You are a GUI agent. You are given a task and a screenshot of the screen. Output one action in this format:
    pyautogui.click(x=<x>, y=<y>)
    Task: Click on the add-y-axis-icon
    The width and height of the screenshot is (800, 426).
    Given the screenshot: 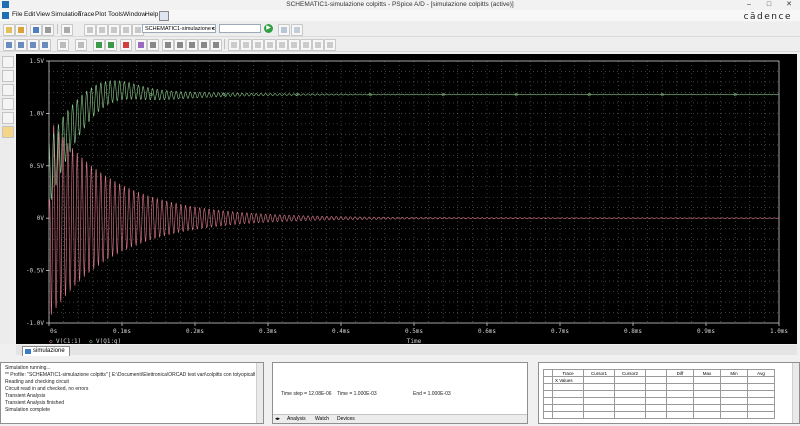 What is the action you would take?
    pyautogui.click(x=192, y=45)
    